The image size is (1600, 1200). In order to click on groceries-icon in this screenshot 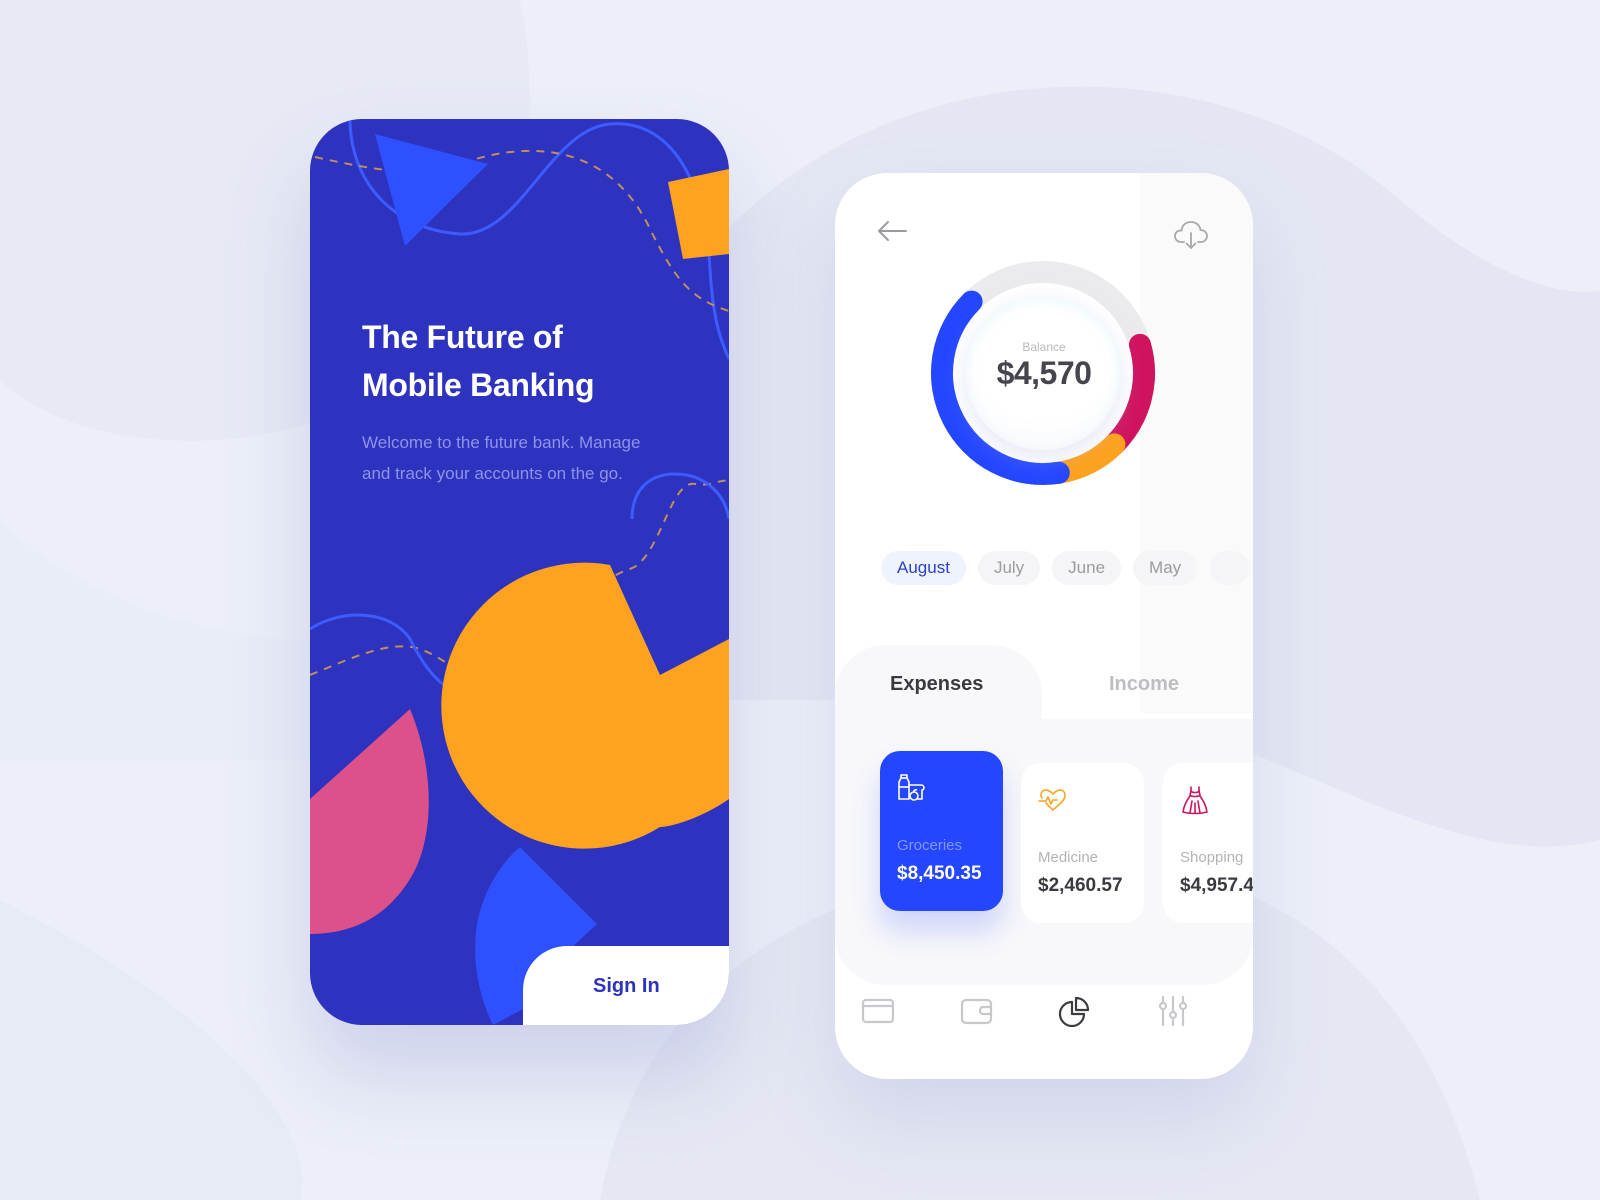, I will do `click(911, 787)`.